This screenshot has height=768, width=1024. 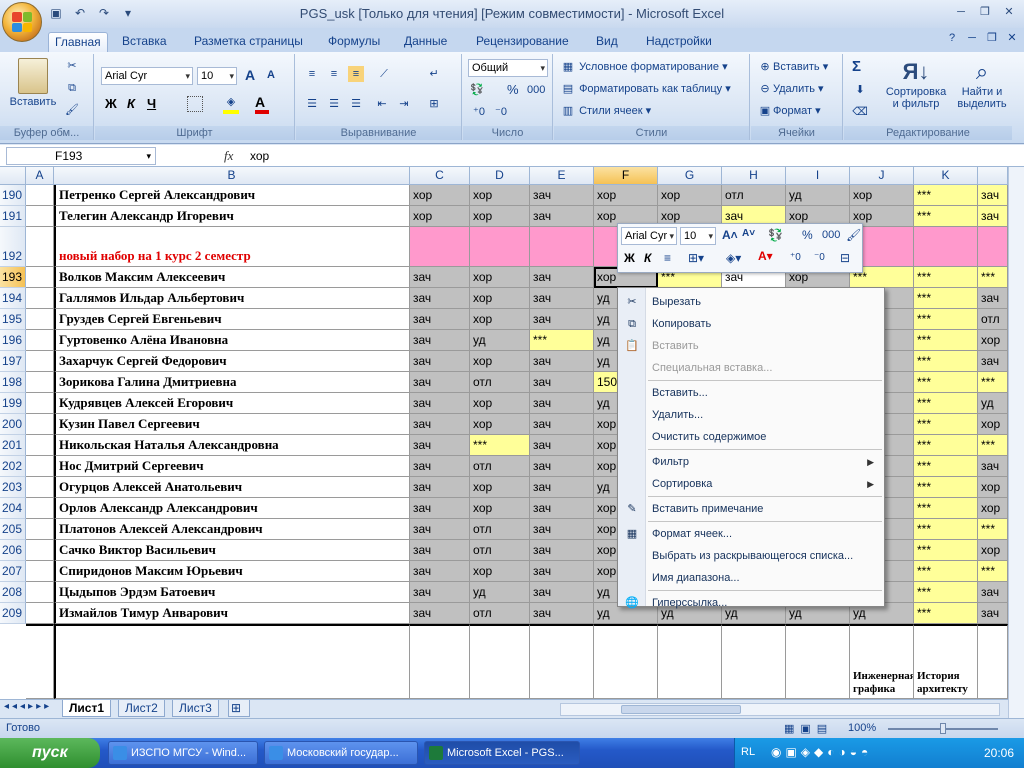 What do you see at coordinates (853, 235) in the screenshot?
I see `mini-format-painter-icon: 🖌` at bounding box center [853, 235].